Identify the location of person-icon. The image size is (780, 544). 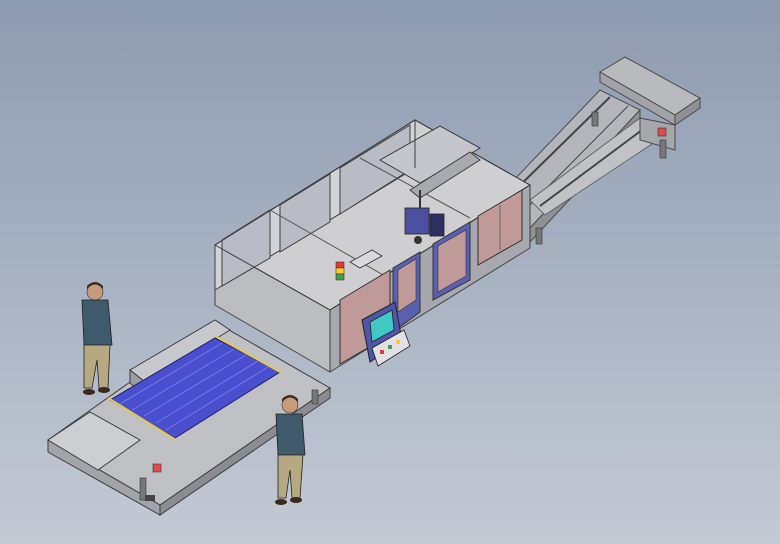
(97, 338).